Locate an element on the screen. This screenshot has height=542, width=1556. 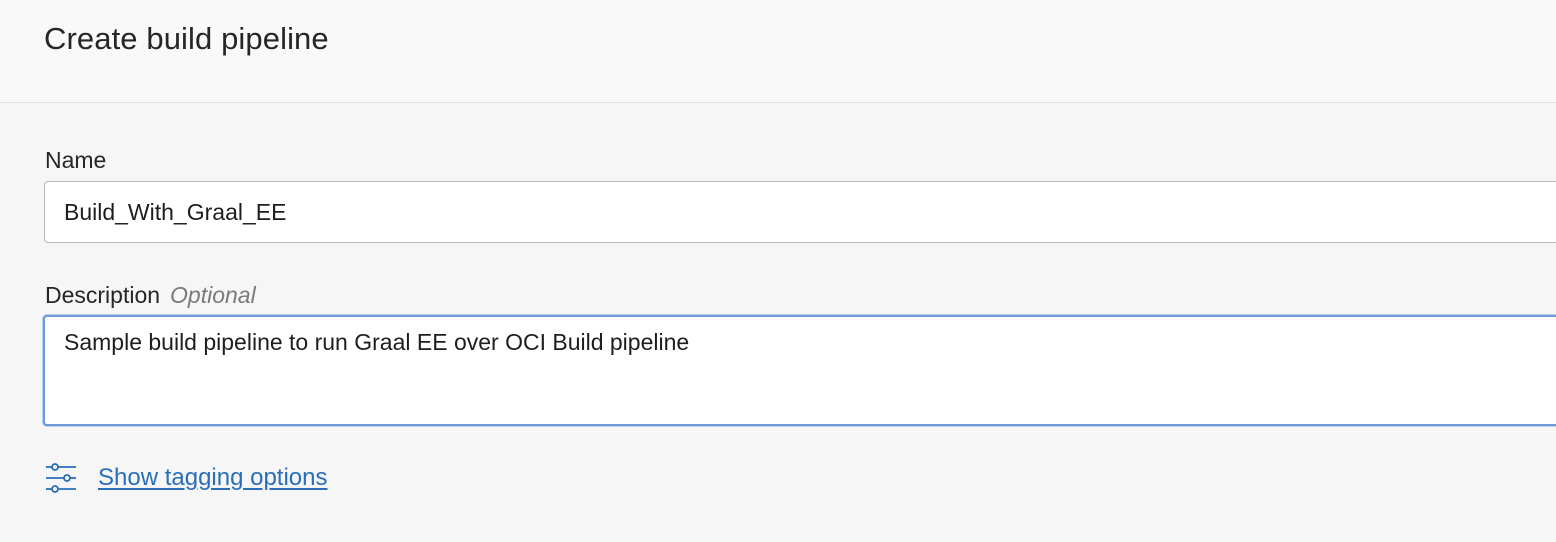
name-input is located at coordinates (800, 212).